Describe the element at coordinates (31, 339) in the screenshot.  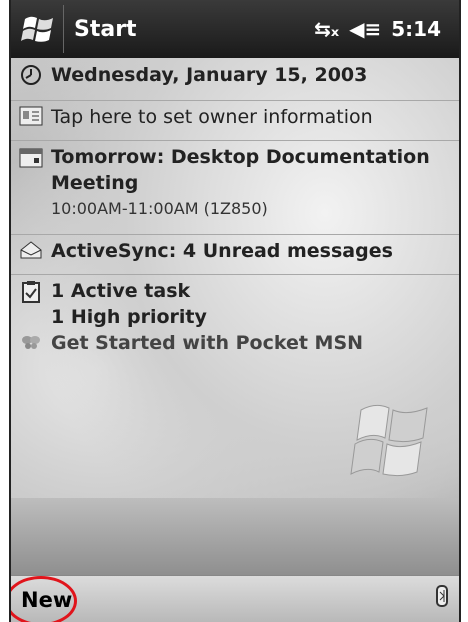
I see `msn-butterfly-icon` at that location.